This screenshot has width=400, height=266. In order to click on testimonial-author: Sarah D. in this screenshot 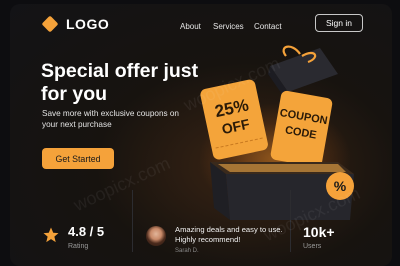, I will do `click(187, 251)`.